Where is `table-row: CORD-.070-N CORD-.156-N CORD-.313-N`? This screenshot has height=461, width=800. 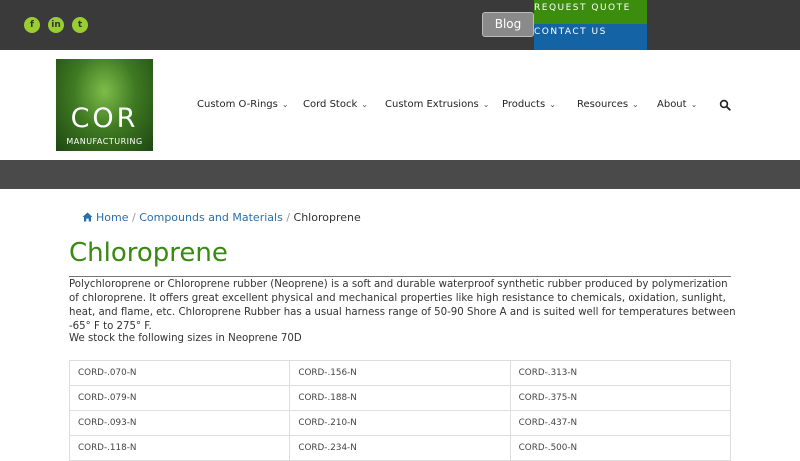 table-row: CORD-.070-N CORD-.156-N CORD-.313-N is located at coordinates (400, 373).